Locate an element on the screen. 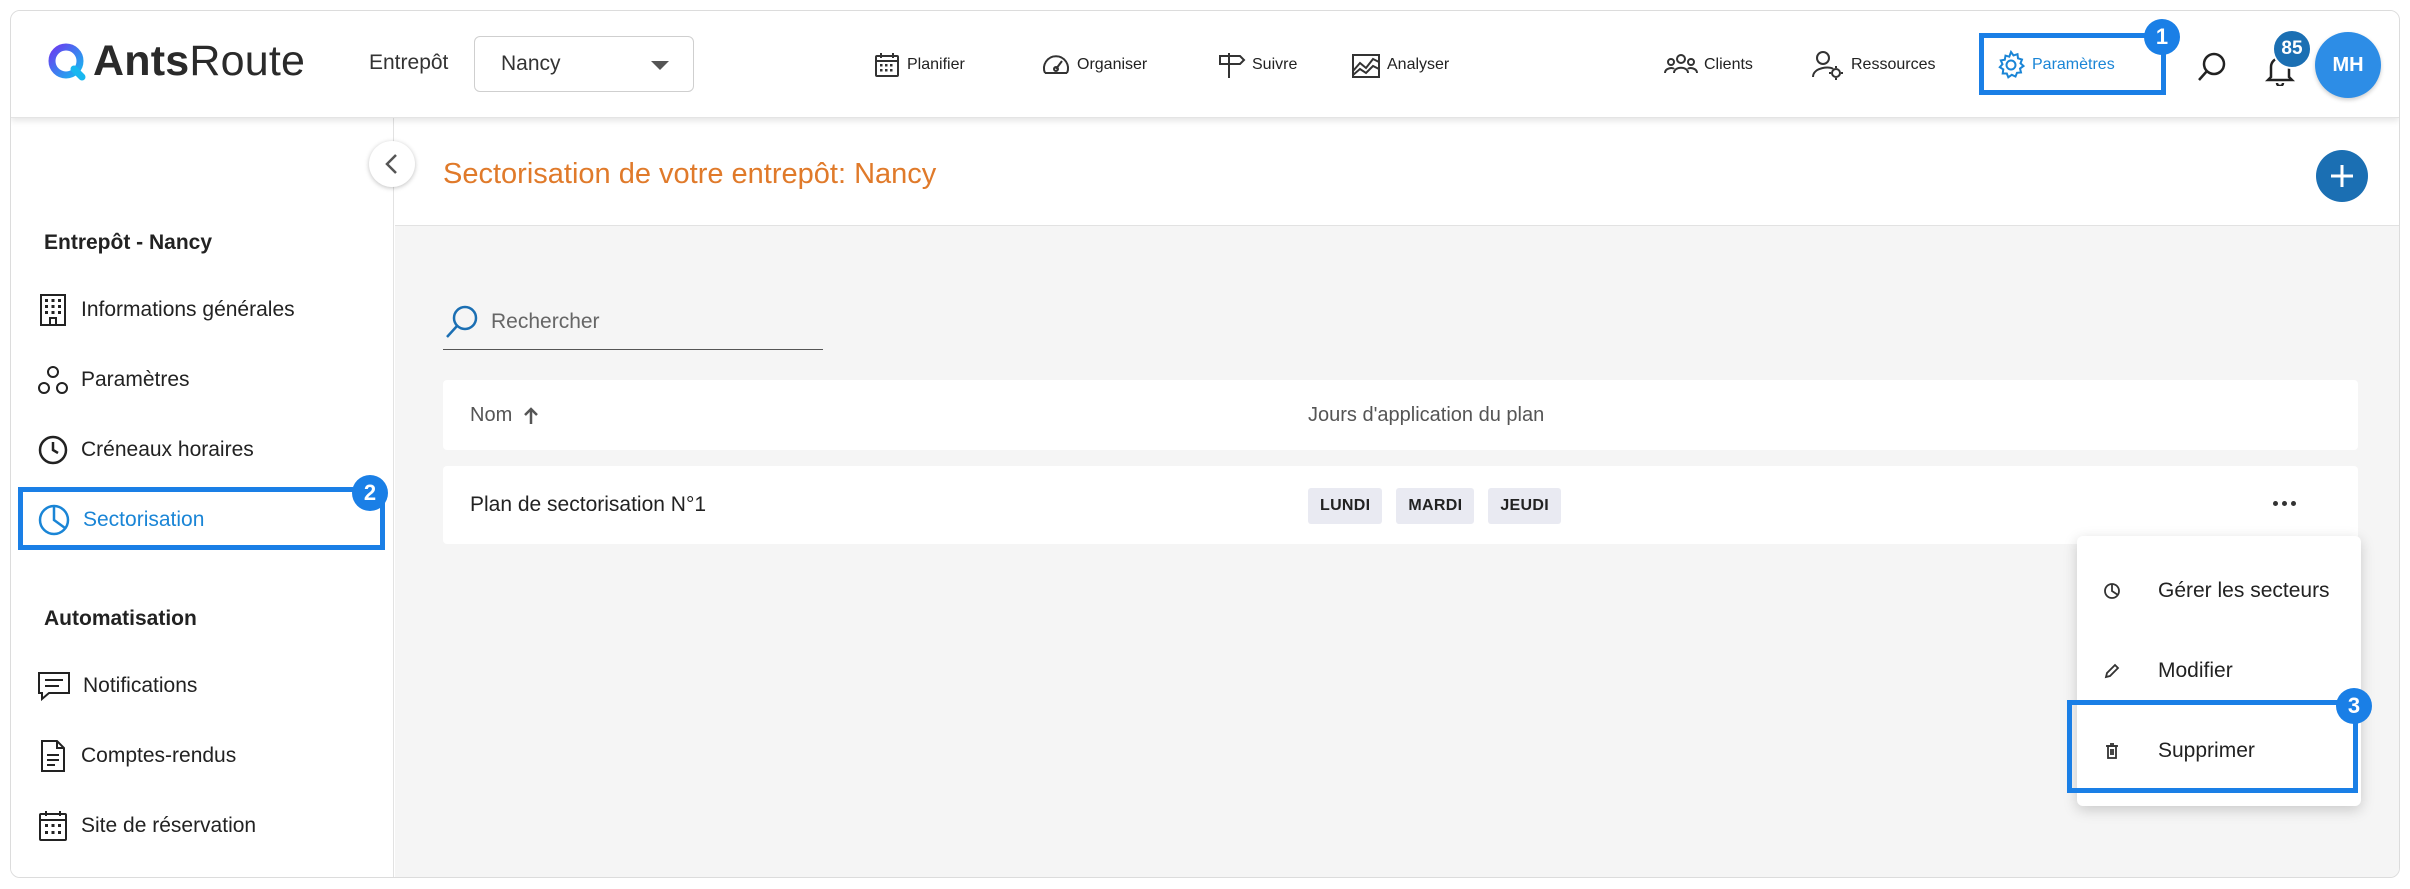 The image size is (2410, 889). search-field is located at coordinates (633, 322).